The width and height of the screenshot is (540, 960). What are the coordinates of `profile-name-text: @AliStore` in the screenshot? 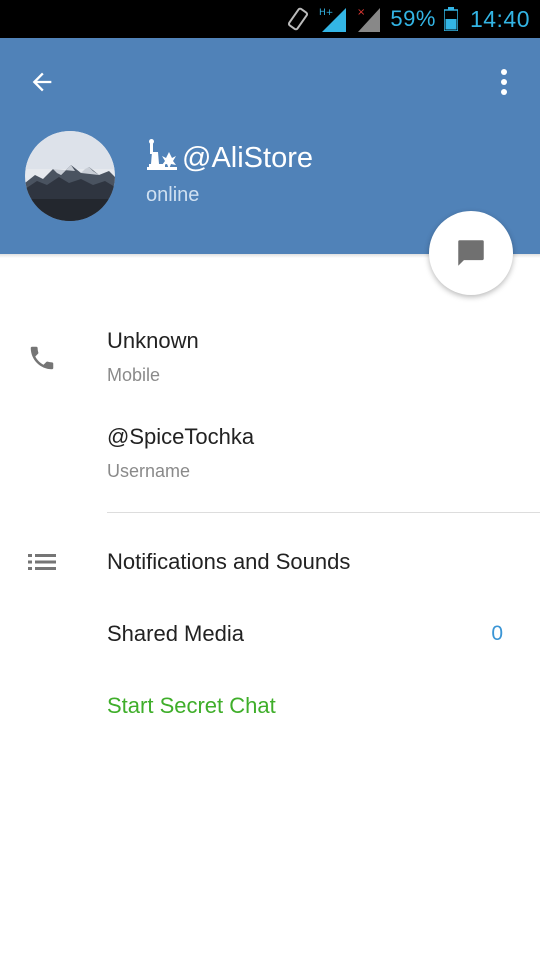 It's located at (247, 157).